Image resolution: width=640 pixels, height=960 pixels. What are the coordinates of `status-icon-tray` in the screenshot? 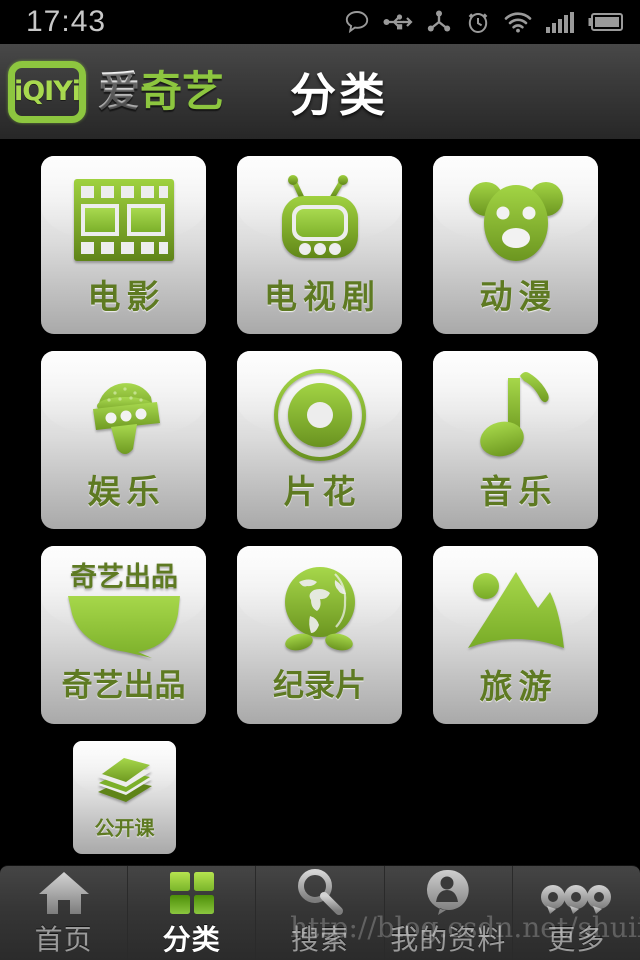 It's located at (484, 22).